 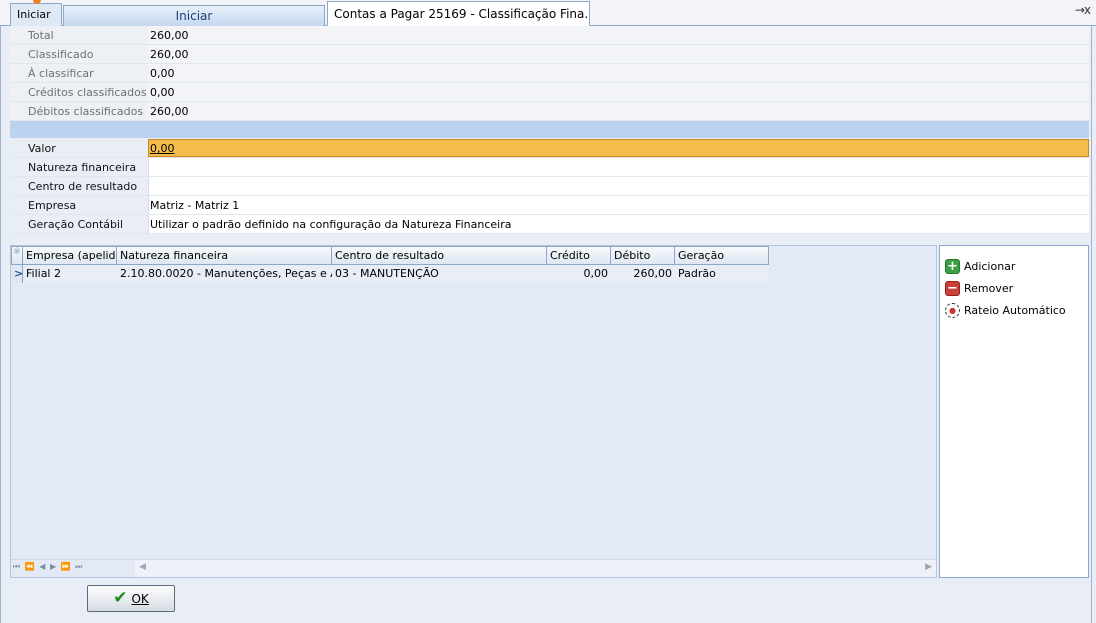 I want to click on col-header-debito: Débito, so click(x=643, y=255).